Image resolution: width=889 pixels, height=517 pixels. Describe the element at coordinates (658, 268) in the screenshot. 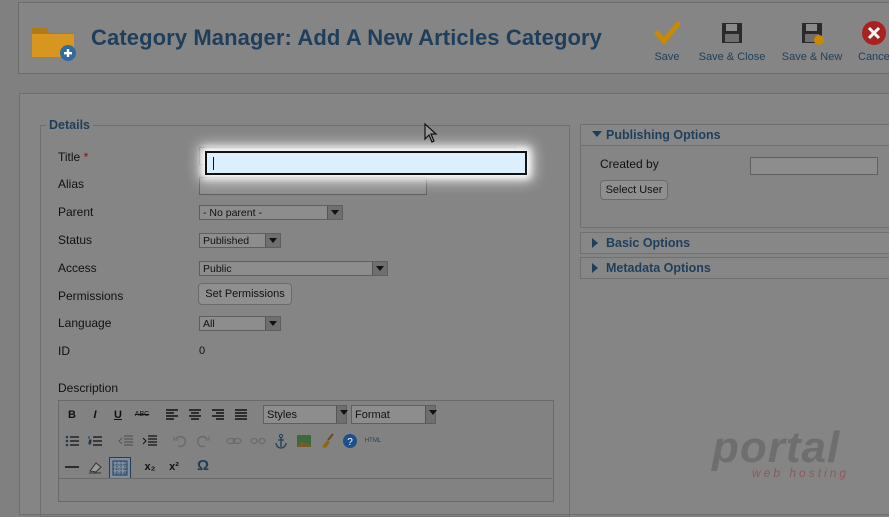

I see `metadata-options-title: Metadata Options` at that location.